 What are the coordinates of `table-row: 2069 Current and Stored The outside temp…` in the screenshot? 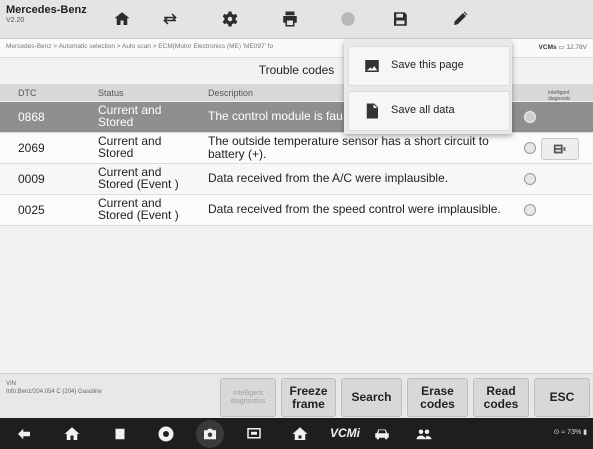 It's located at (296, 148).